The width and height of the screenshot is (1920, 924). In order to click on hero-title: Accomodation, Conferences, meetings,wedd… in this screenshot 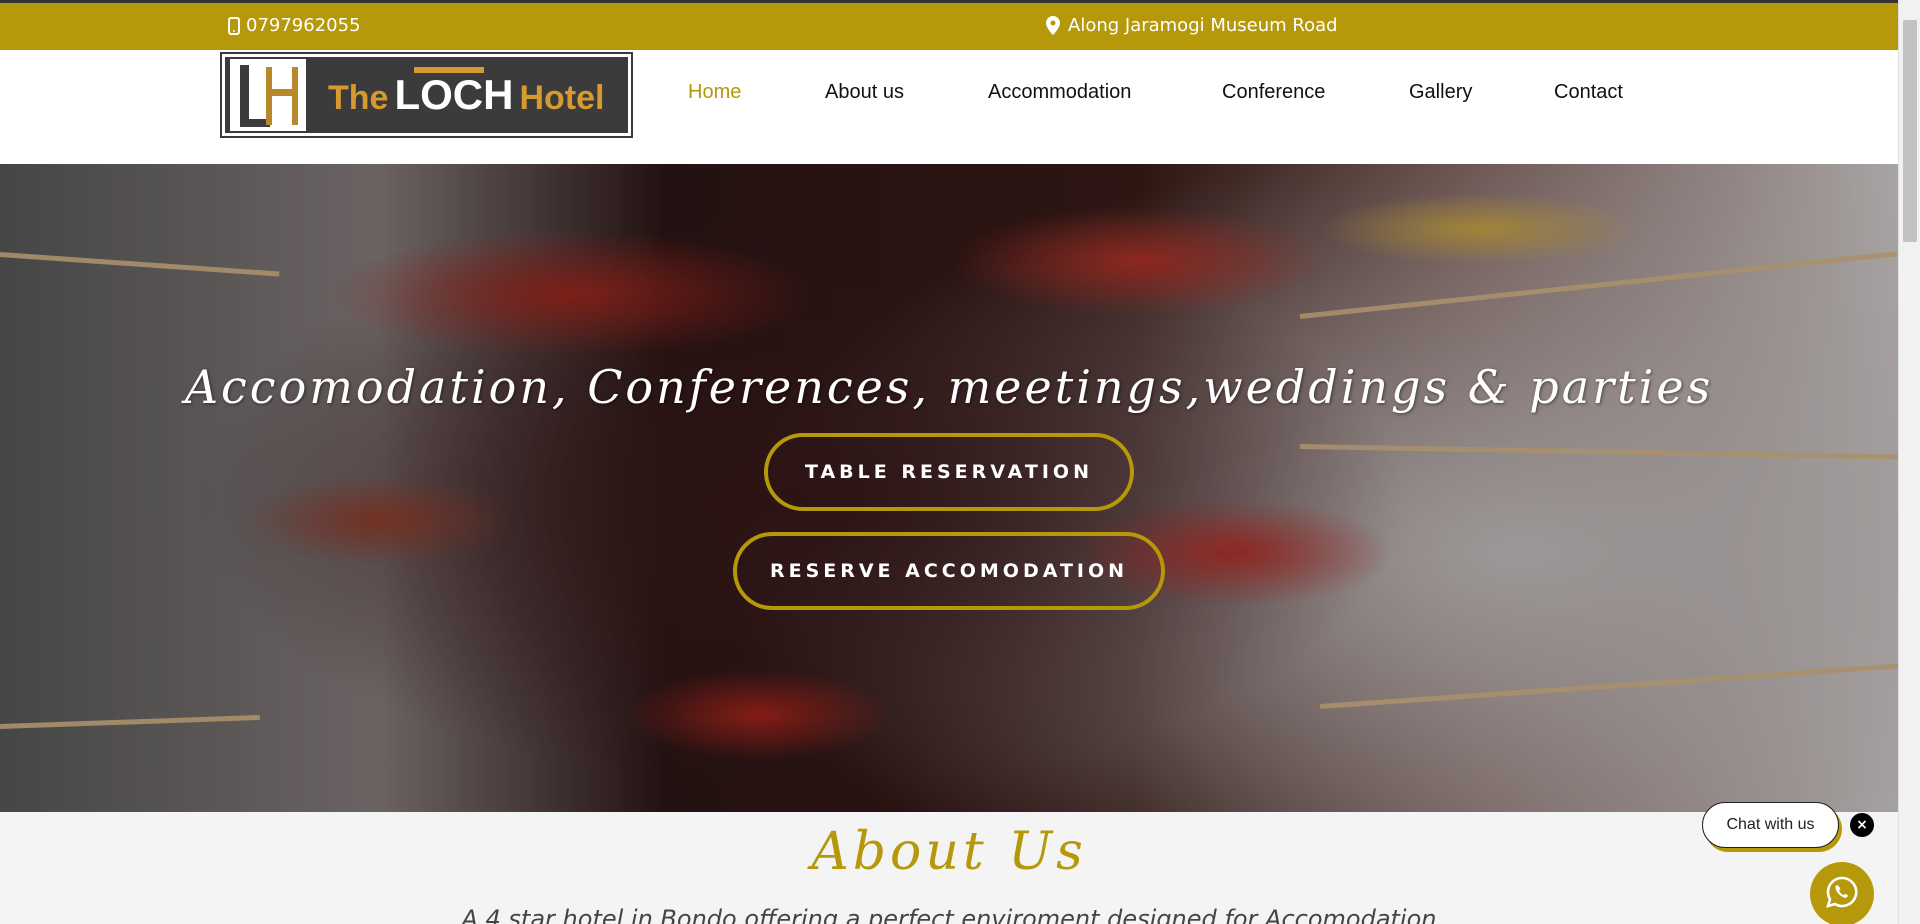, I will do `click(949, 387)`.